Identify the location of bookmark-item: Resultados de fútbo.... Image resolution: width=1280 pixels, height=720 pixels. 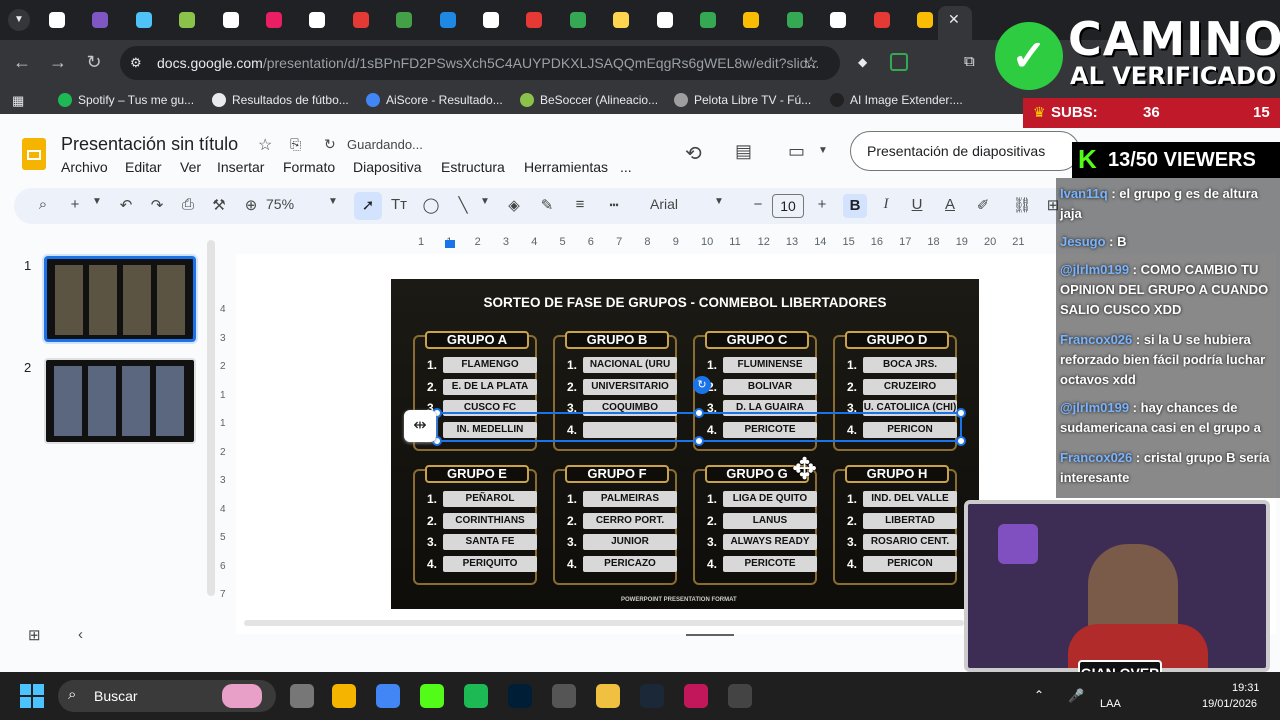
(280, 100).